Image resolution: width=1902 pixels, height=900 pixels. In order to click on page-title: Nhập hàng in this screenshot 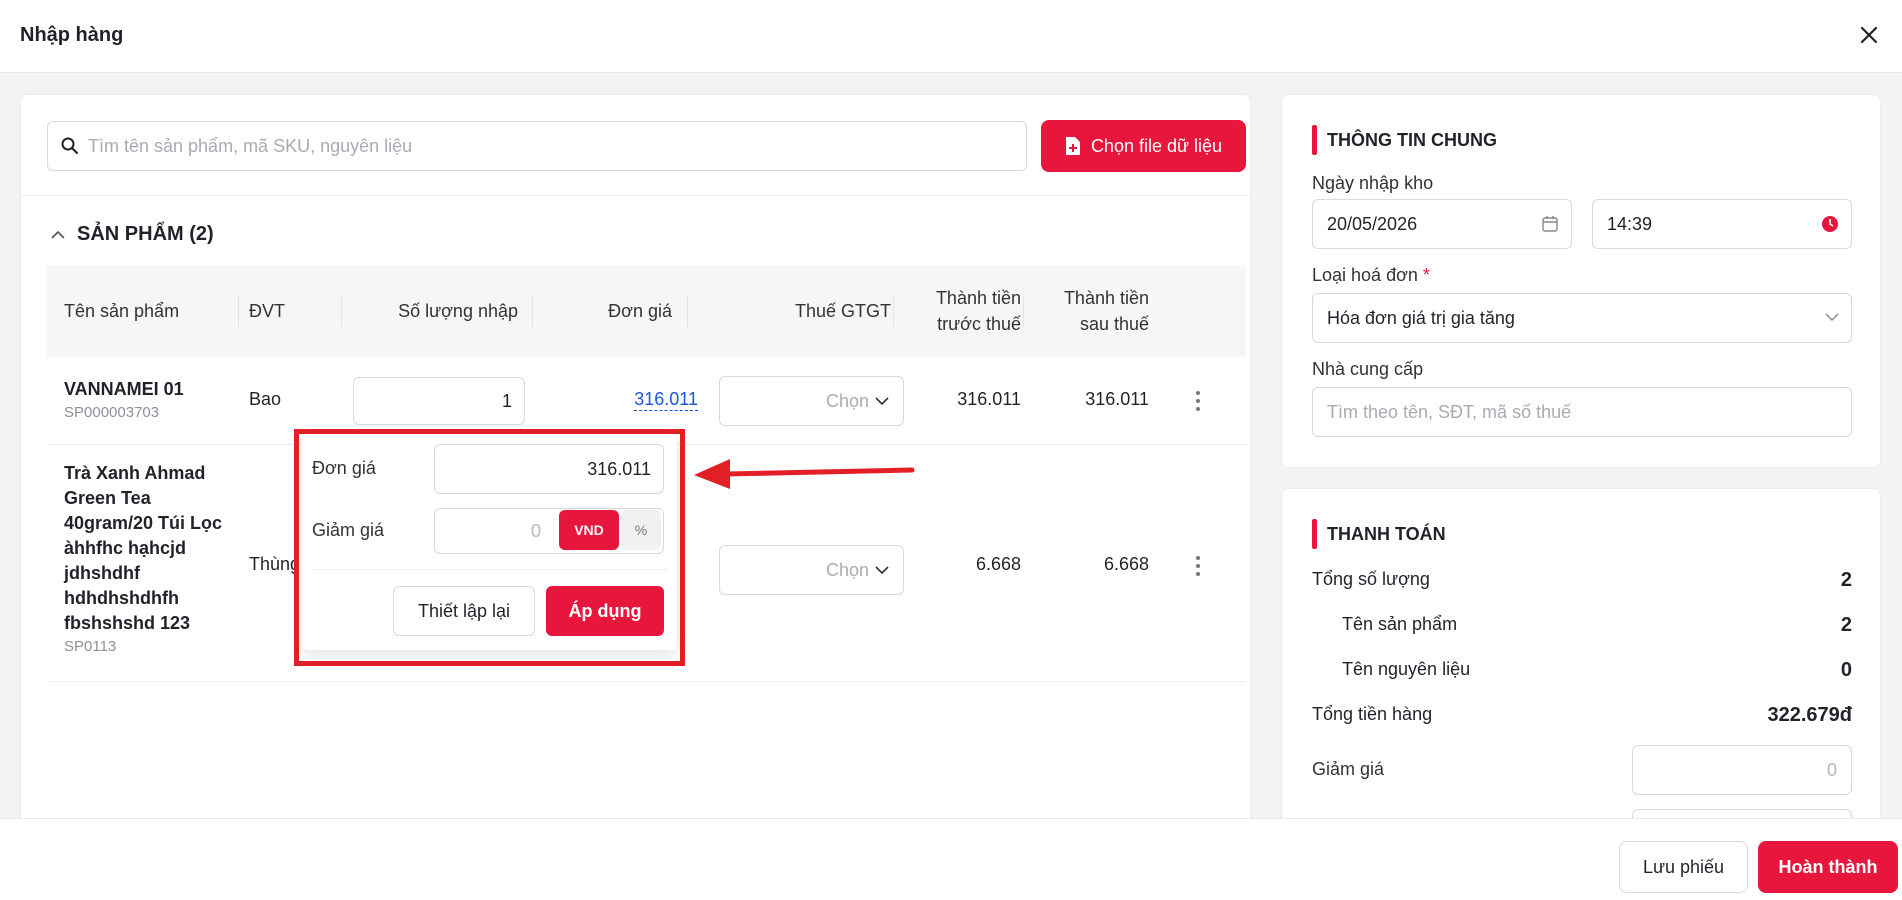, I will do `click(72, 35)`.